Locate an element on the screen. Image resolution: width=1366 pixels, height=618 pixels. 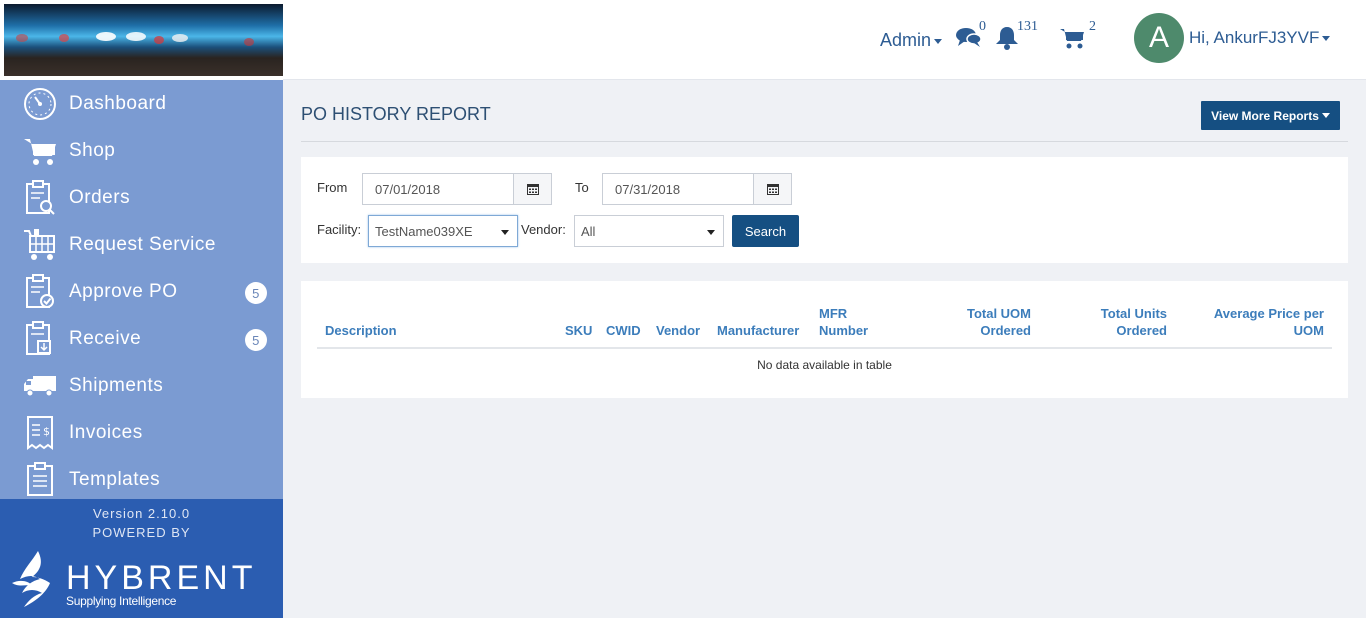
logo-area is located at coordinates (141, 40).